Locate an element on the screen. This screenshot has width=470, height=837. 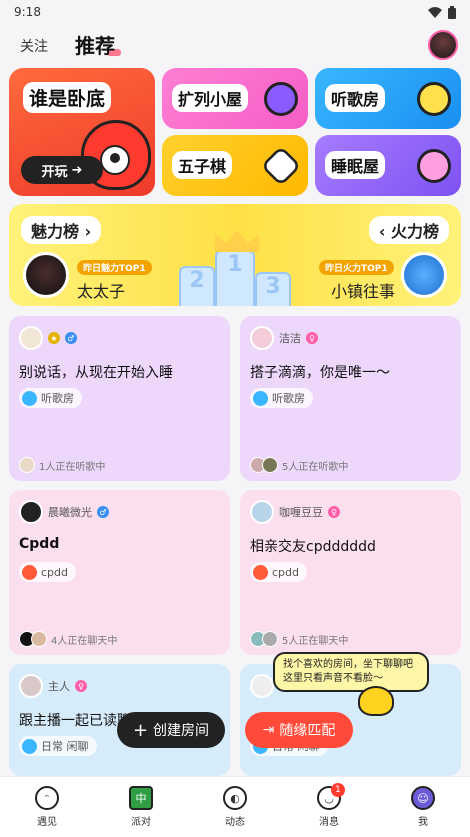
board-icon is located at coordinates (281, 166).